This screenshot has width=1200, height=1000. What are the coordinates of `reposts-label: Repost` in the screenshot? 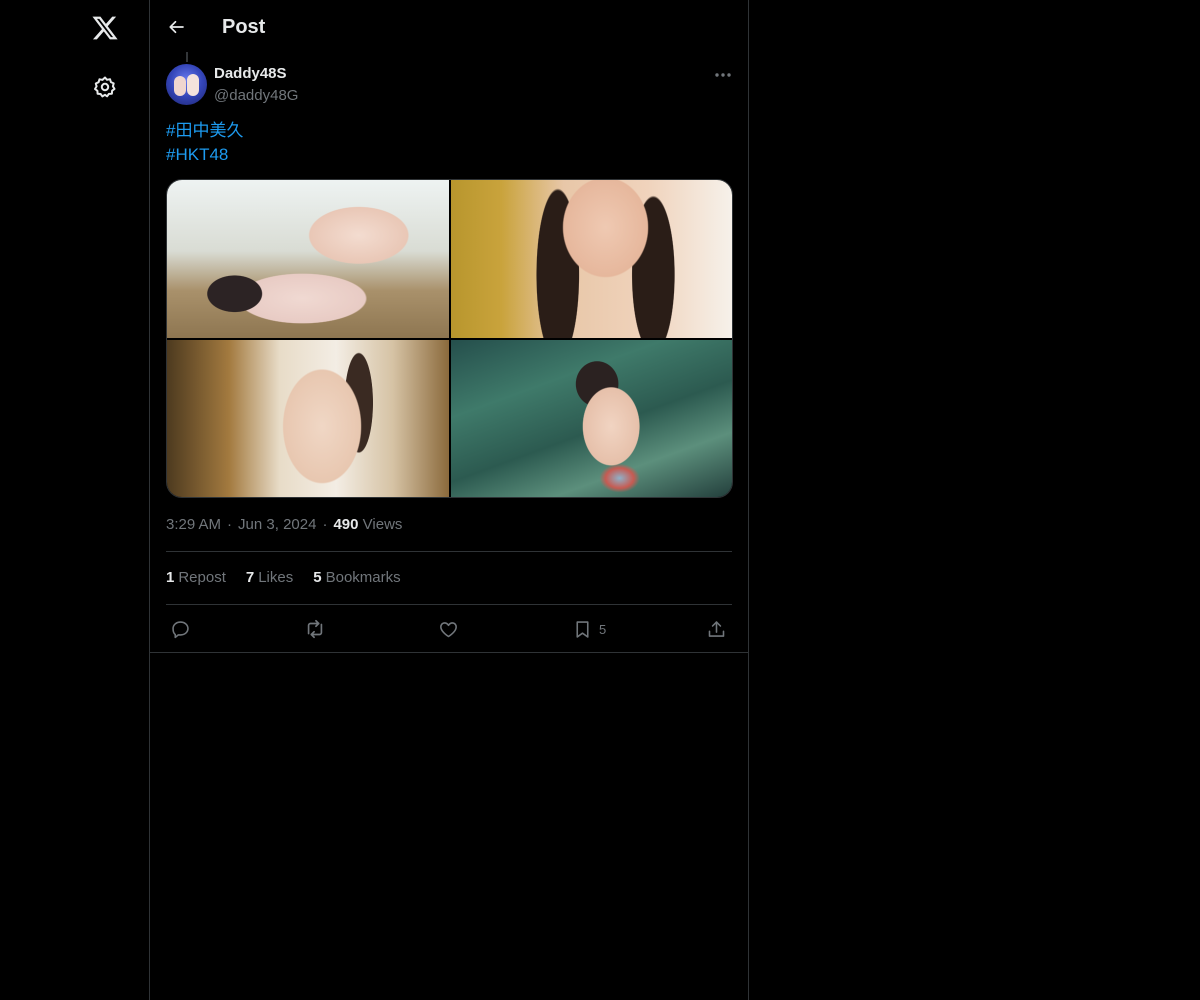 It's located at (202, 577).